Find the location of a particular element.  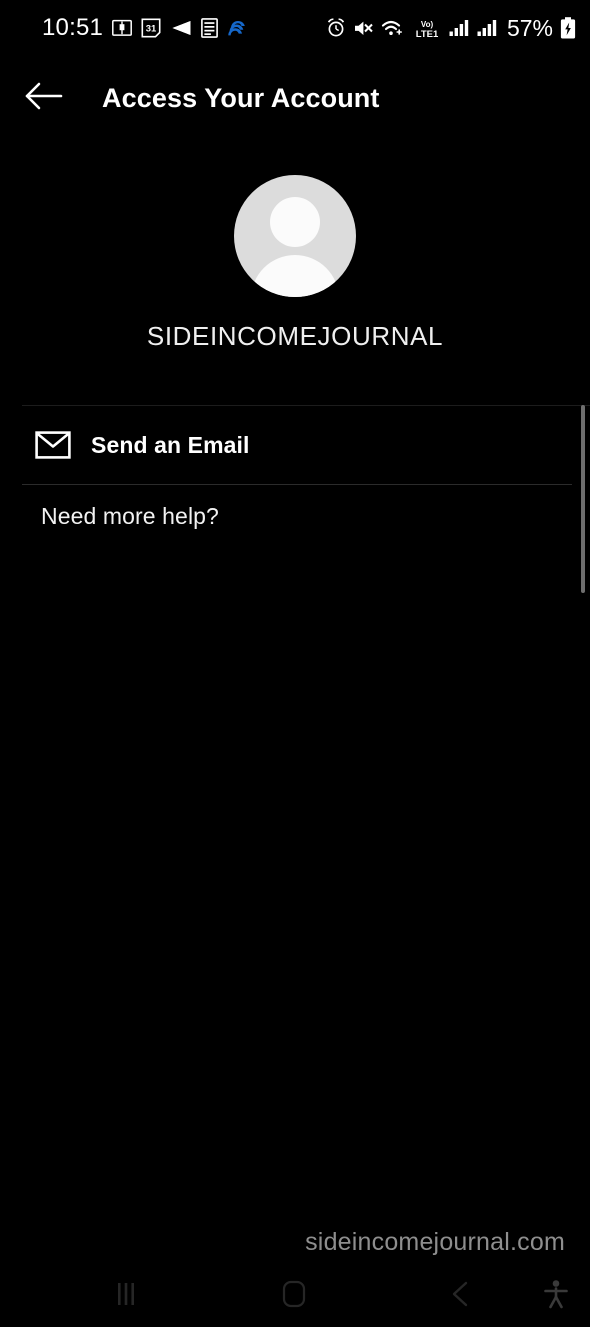

envelope-icon is located at coordinates (53, 445).